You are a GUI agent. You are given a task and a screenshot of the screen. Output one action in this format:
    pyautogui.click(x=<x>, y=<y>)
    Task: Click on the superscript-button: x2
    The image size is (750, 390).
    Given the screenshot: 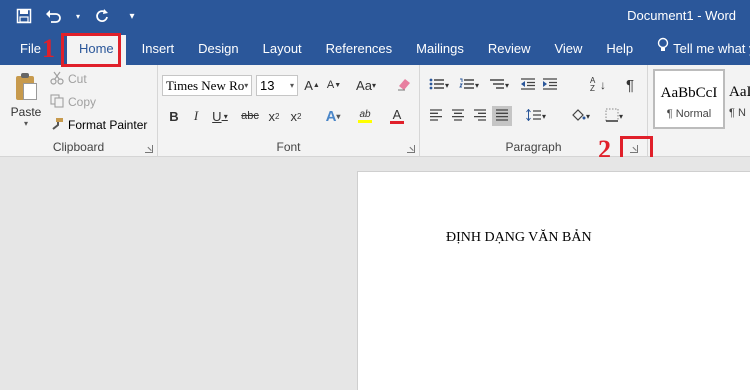 What is the action you would take?
    pyautogui.click(x=296, y=116)
    